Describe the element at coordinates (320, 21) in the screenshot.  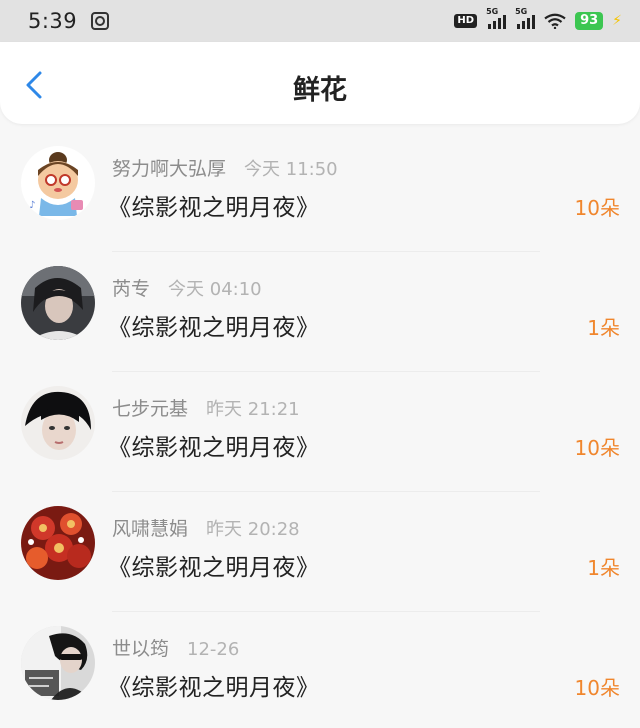
I see `status-bar: 5:39 HD 5G 5G 93 ⚡` at that location.